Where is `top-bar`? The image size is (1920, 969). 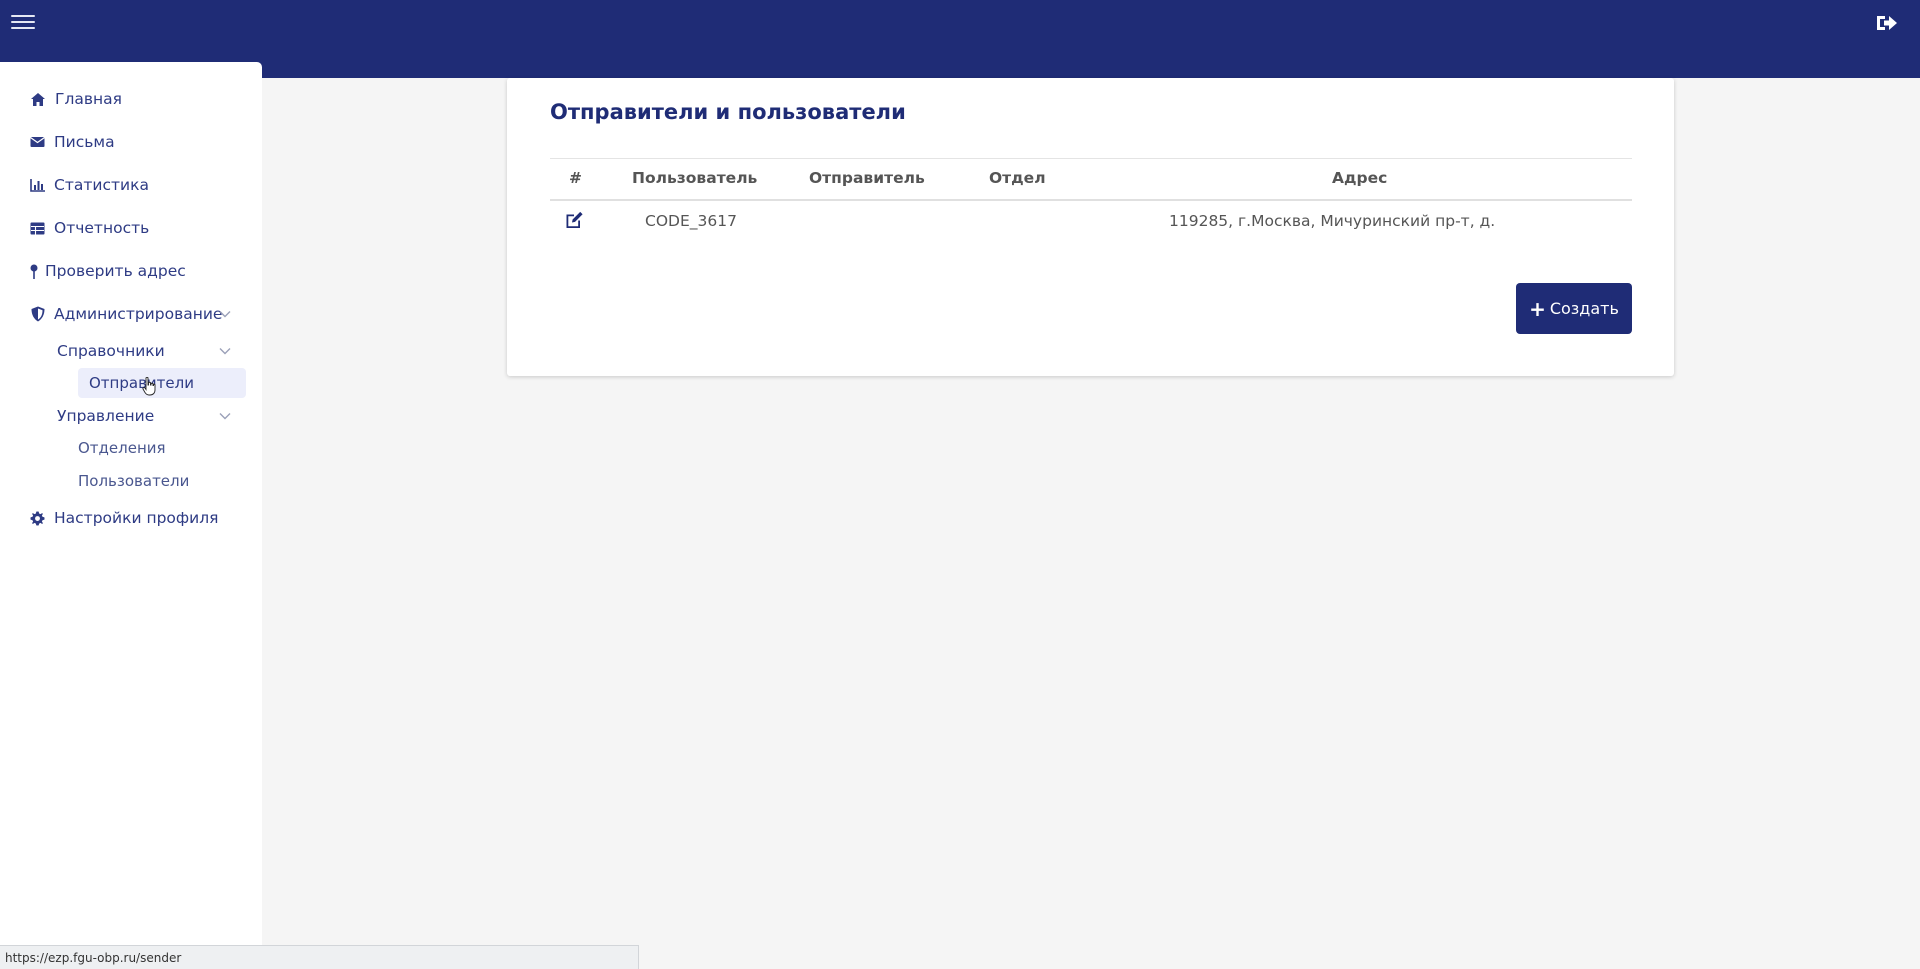
top-bar is located at coordinates (960, 39).